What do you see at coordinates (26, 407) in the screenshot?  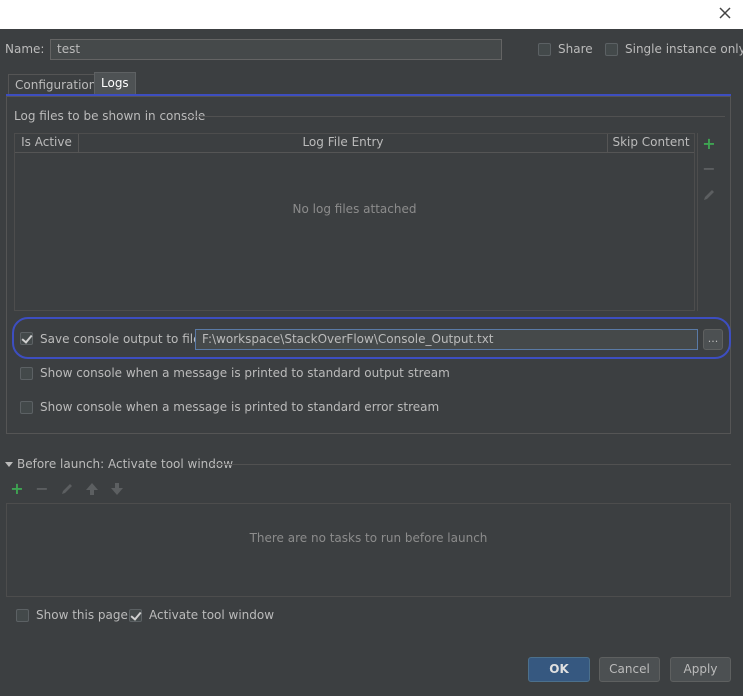 I see `show-stderr-checkbox` at bounding box center [26, 407].